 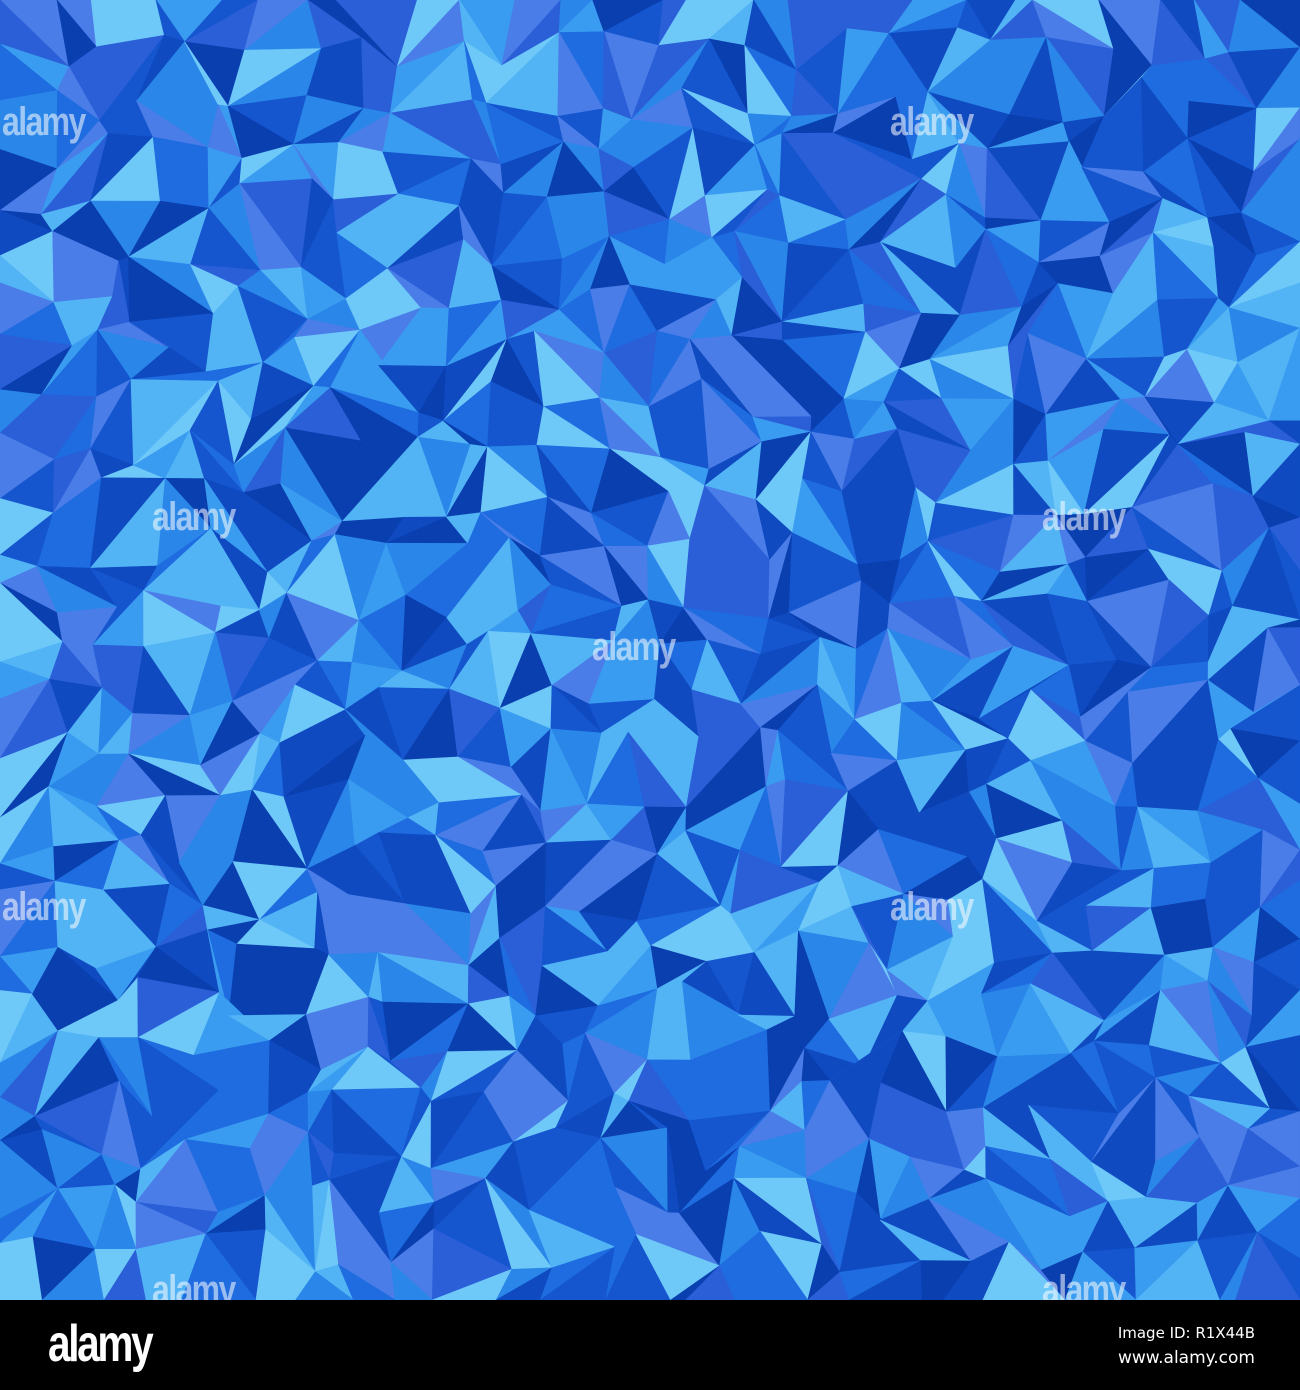 I want to click on footer-bar: alamy Image ID: R1X44B www.alamy.com, so click(x=650, y=1345).